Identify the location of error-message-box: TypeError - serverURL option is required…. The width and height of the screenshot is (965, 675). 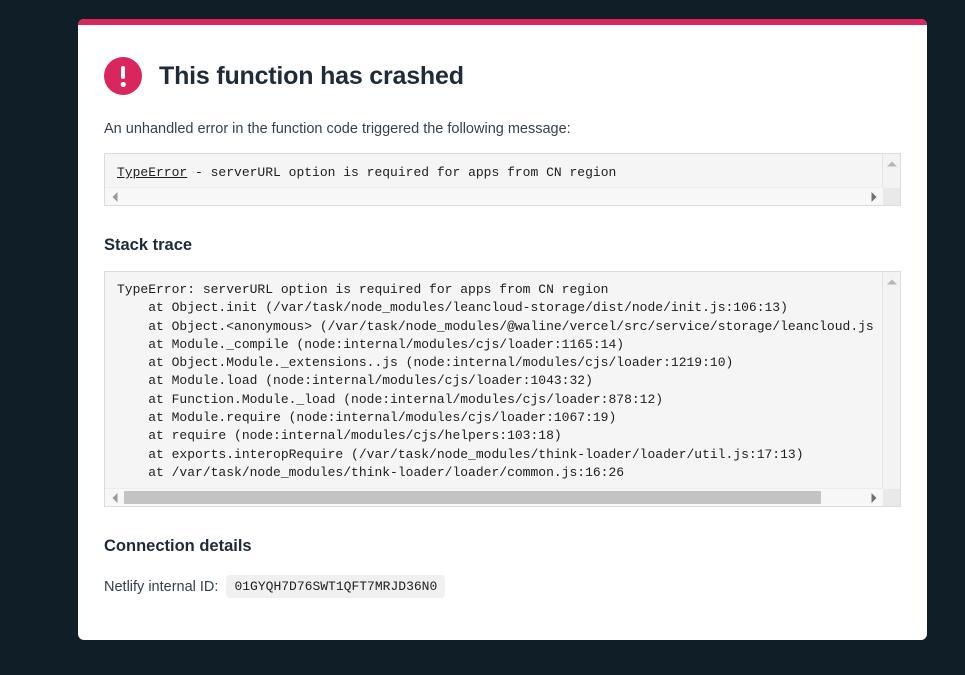
(502, 179).